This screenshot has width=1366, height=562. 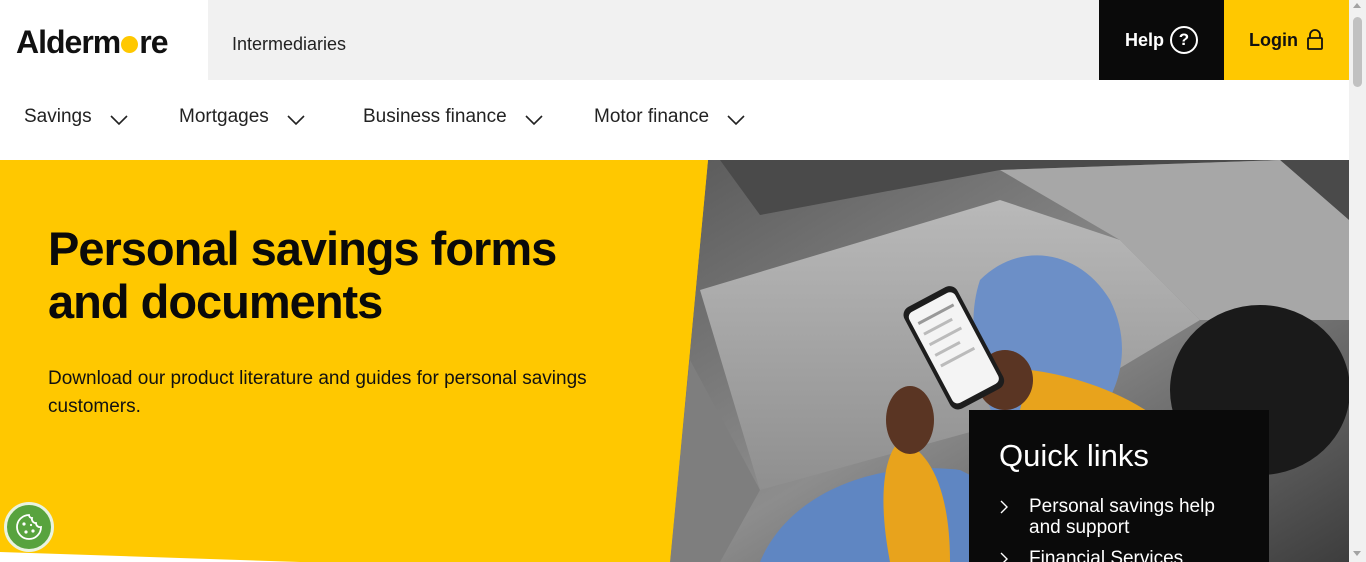 I want to click on logo-link: Alderm re, so click(x=104, y=40).